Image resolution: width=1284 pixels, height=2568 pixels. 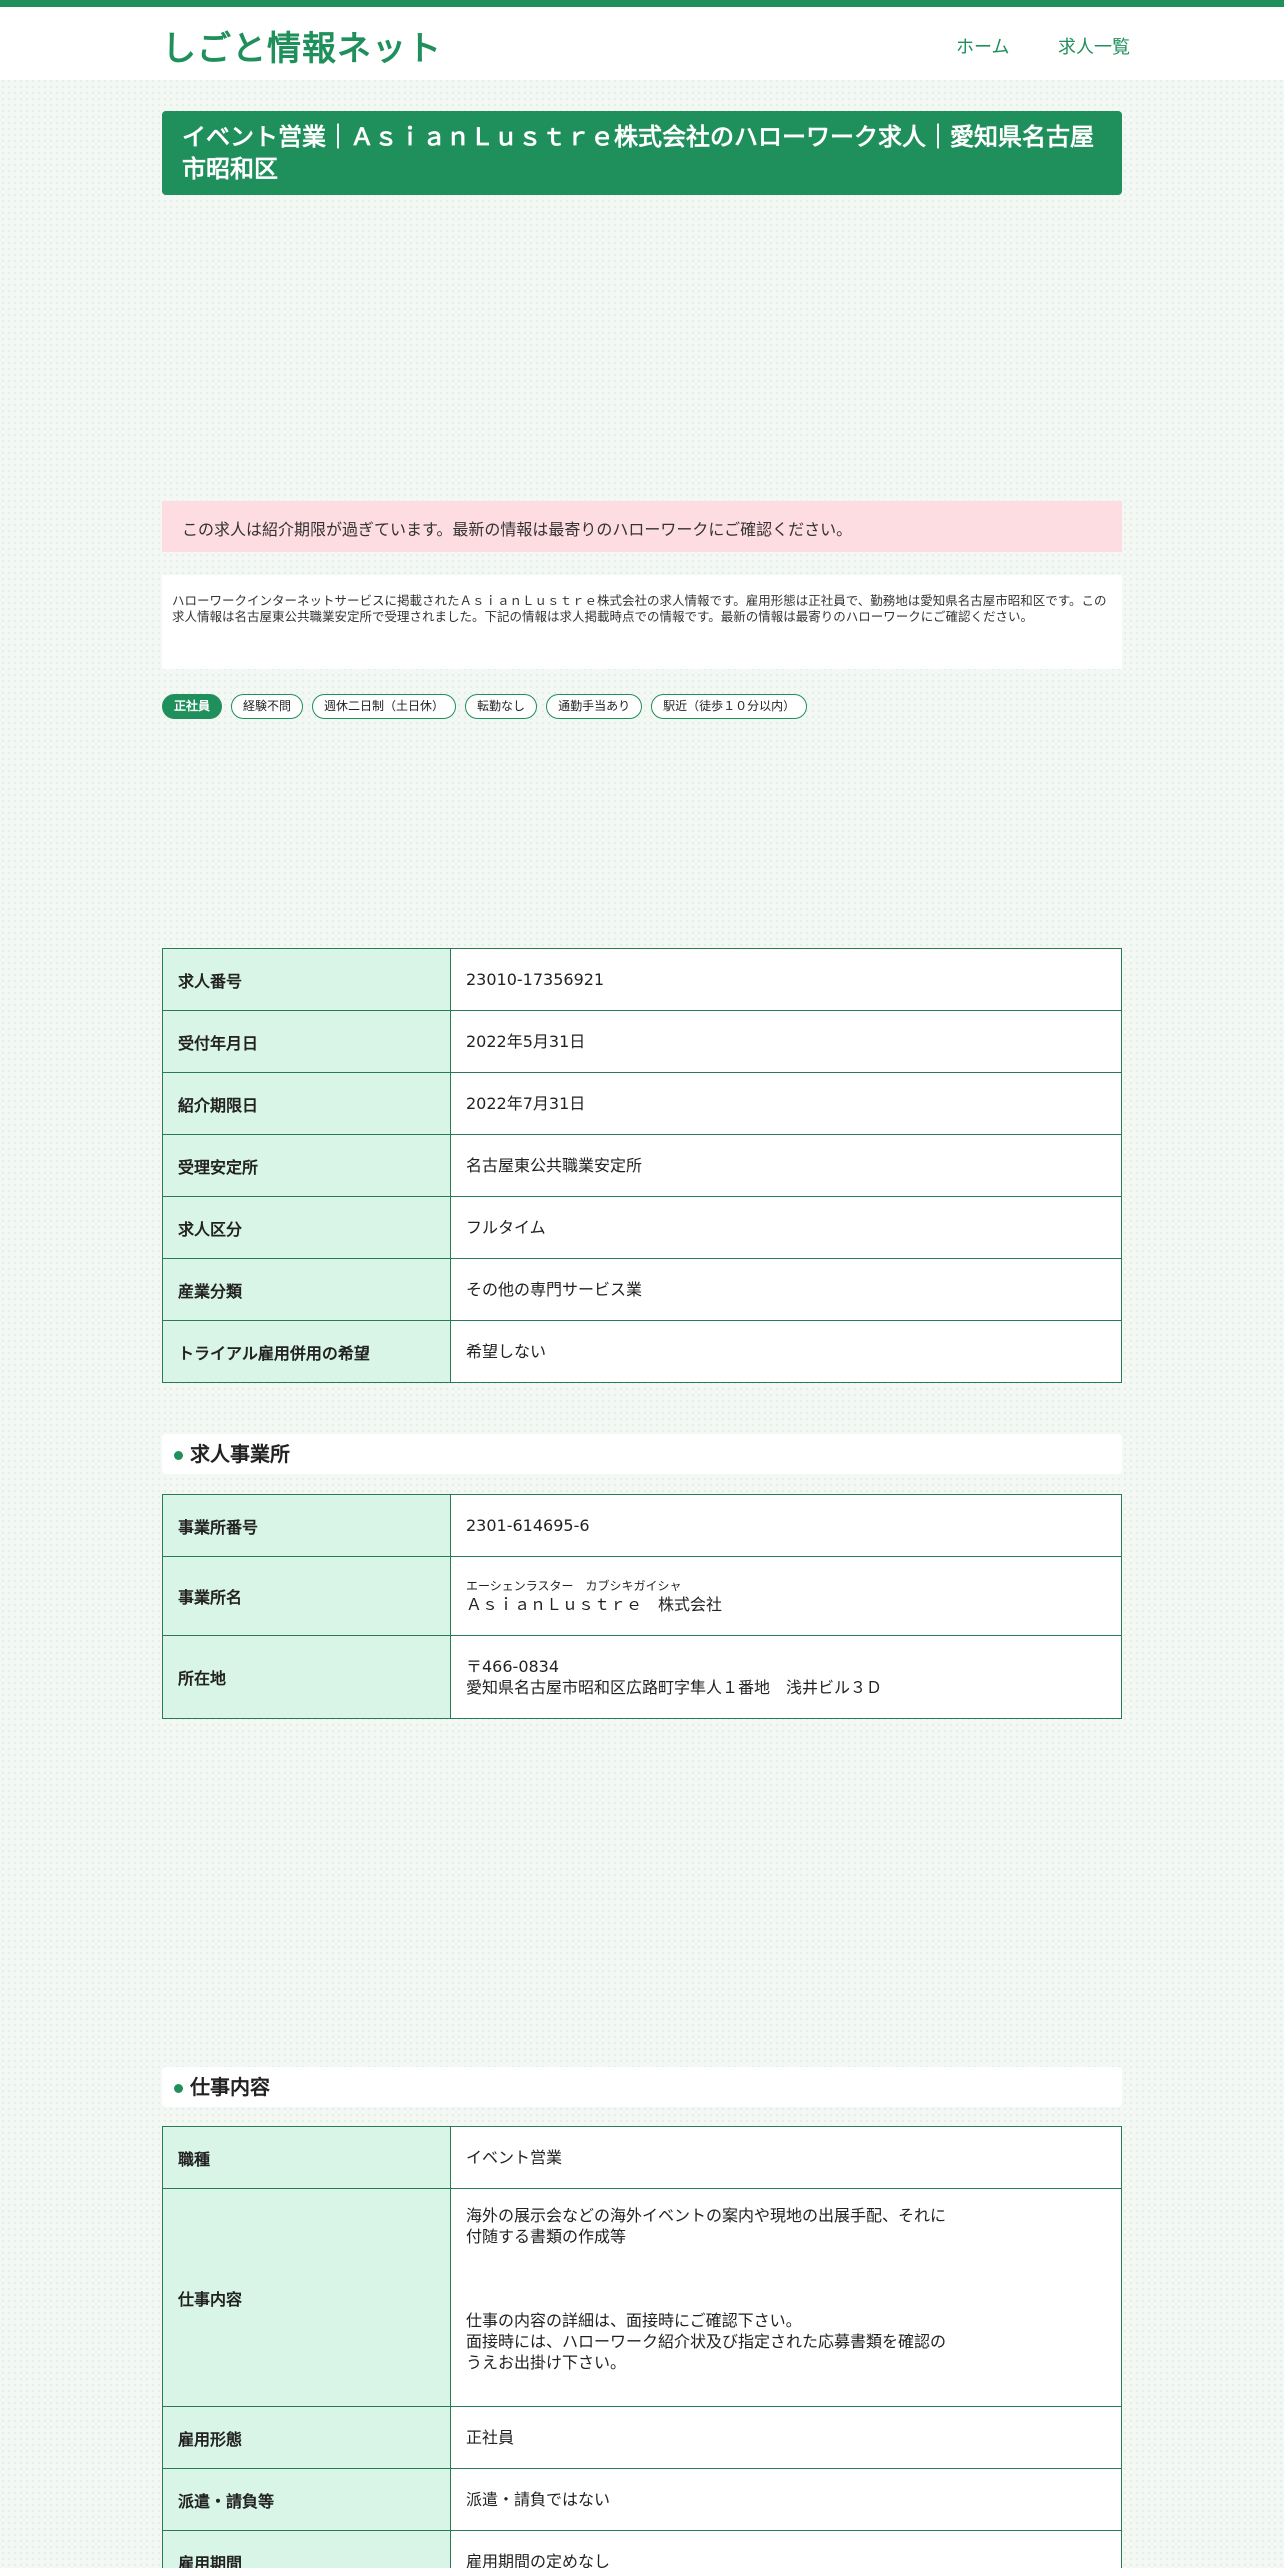 I want to click on row-label: 仕事内容, so click(x=306, y=2297).